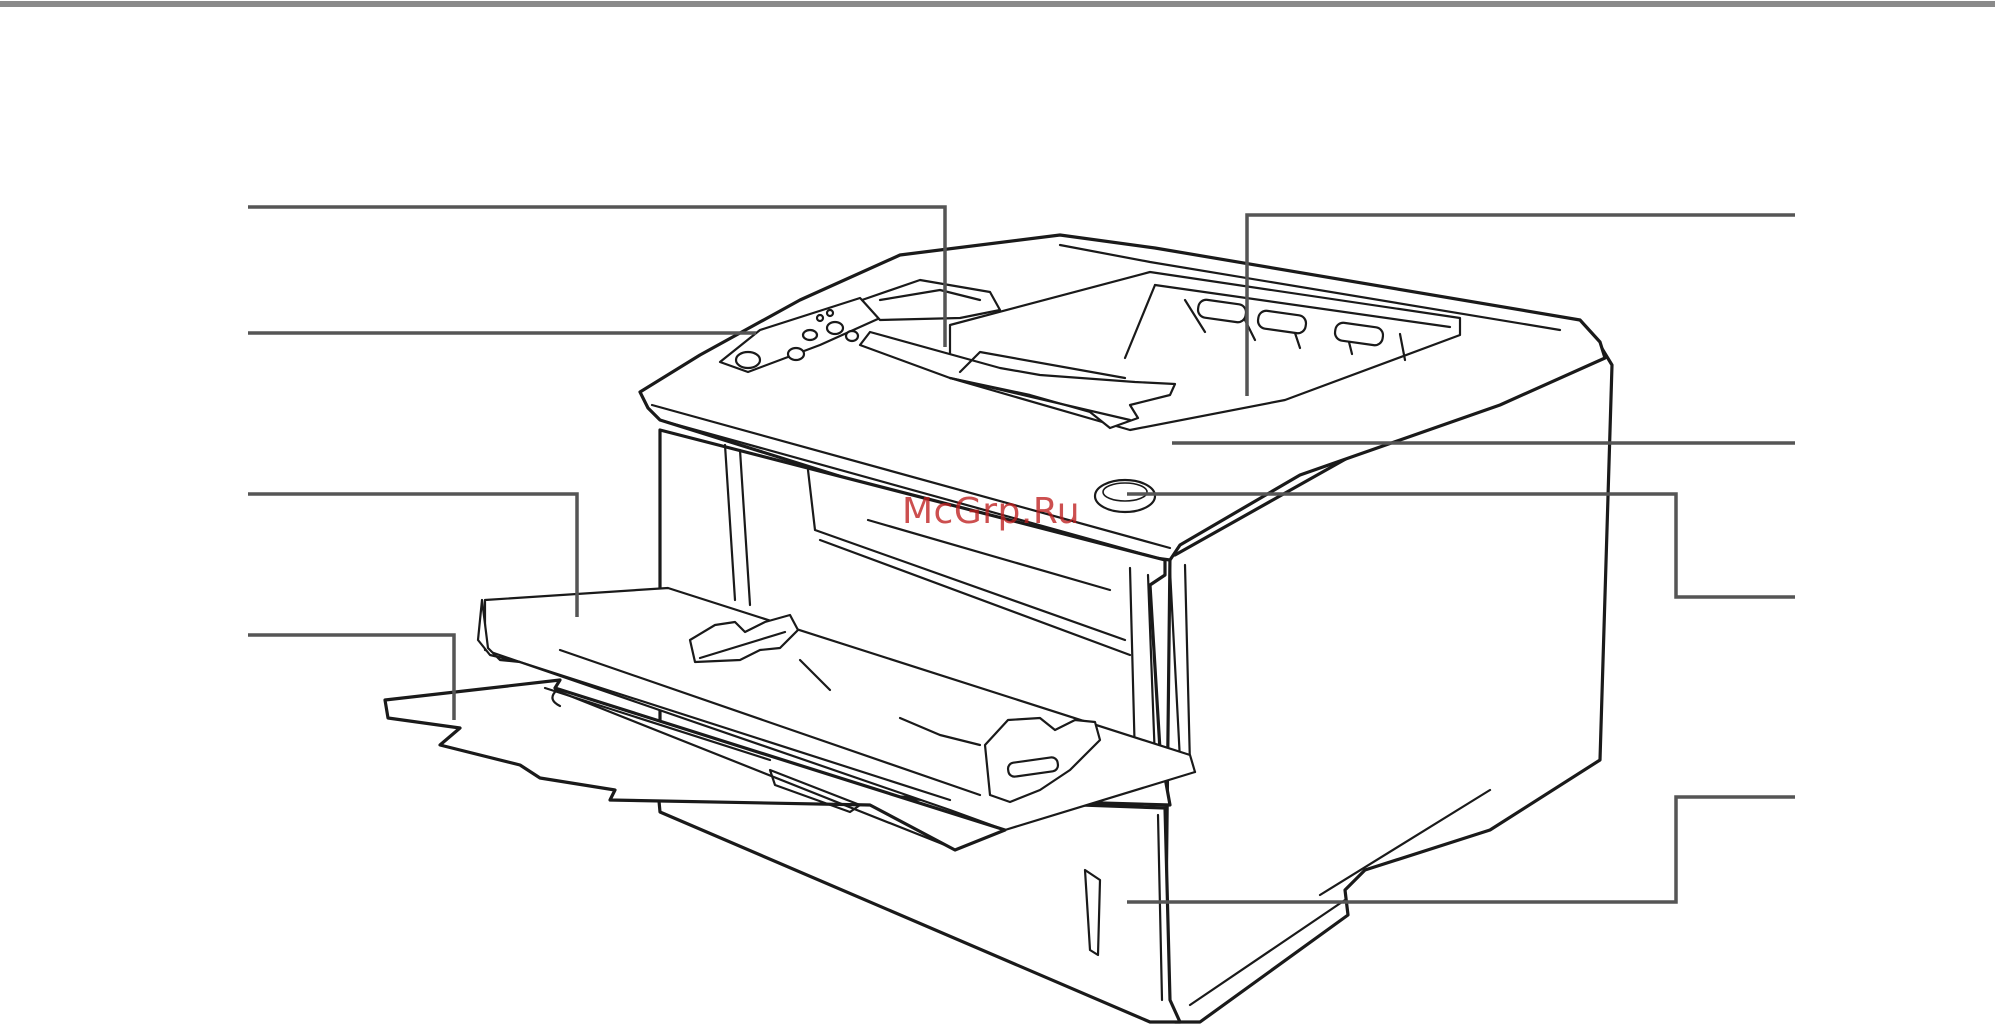 This screenshot has height=1029, width=1995. What do you see at coordinates (1125, 496) in the screenshot?
I see `front-cover-release-button` at bounding box center [1125, 496].